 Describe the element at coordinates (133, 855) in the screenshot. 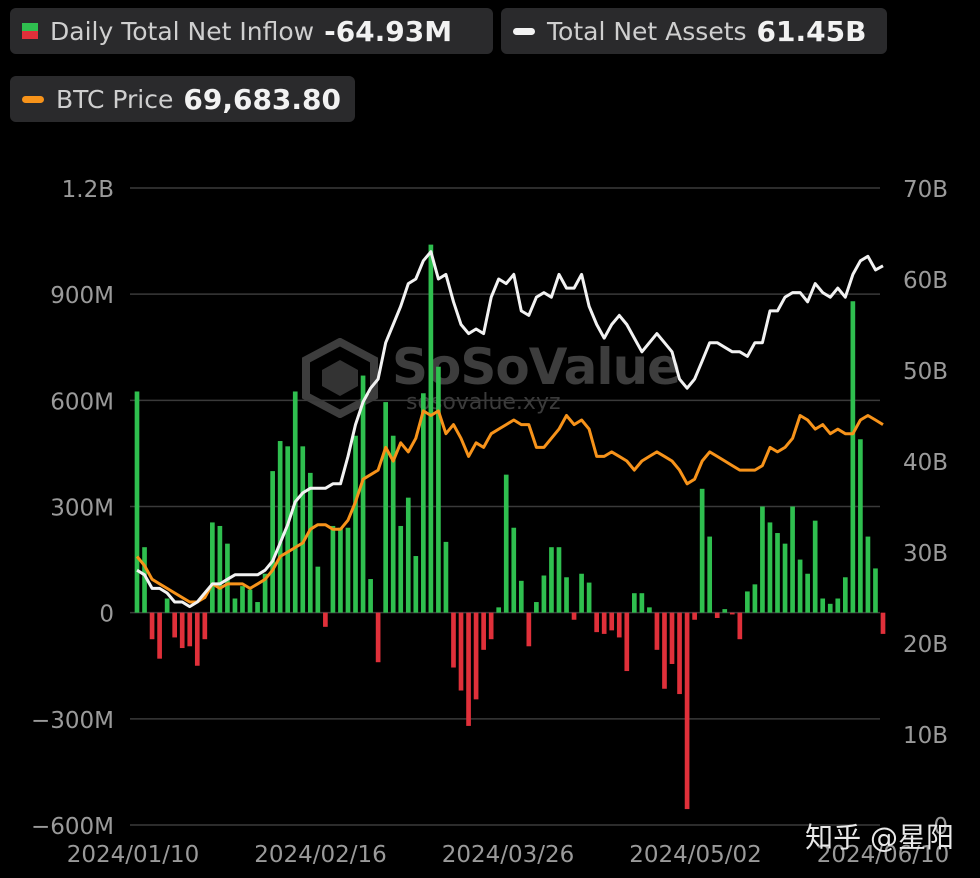

I see `x-tick-label: 2024/01/10` at that location.